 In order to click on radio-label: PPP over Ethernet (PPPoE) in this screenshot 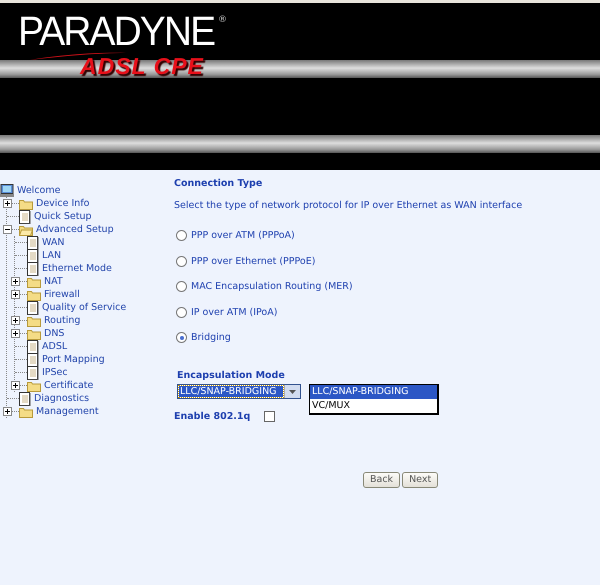, I will do `click(253, 261)`.